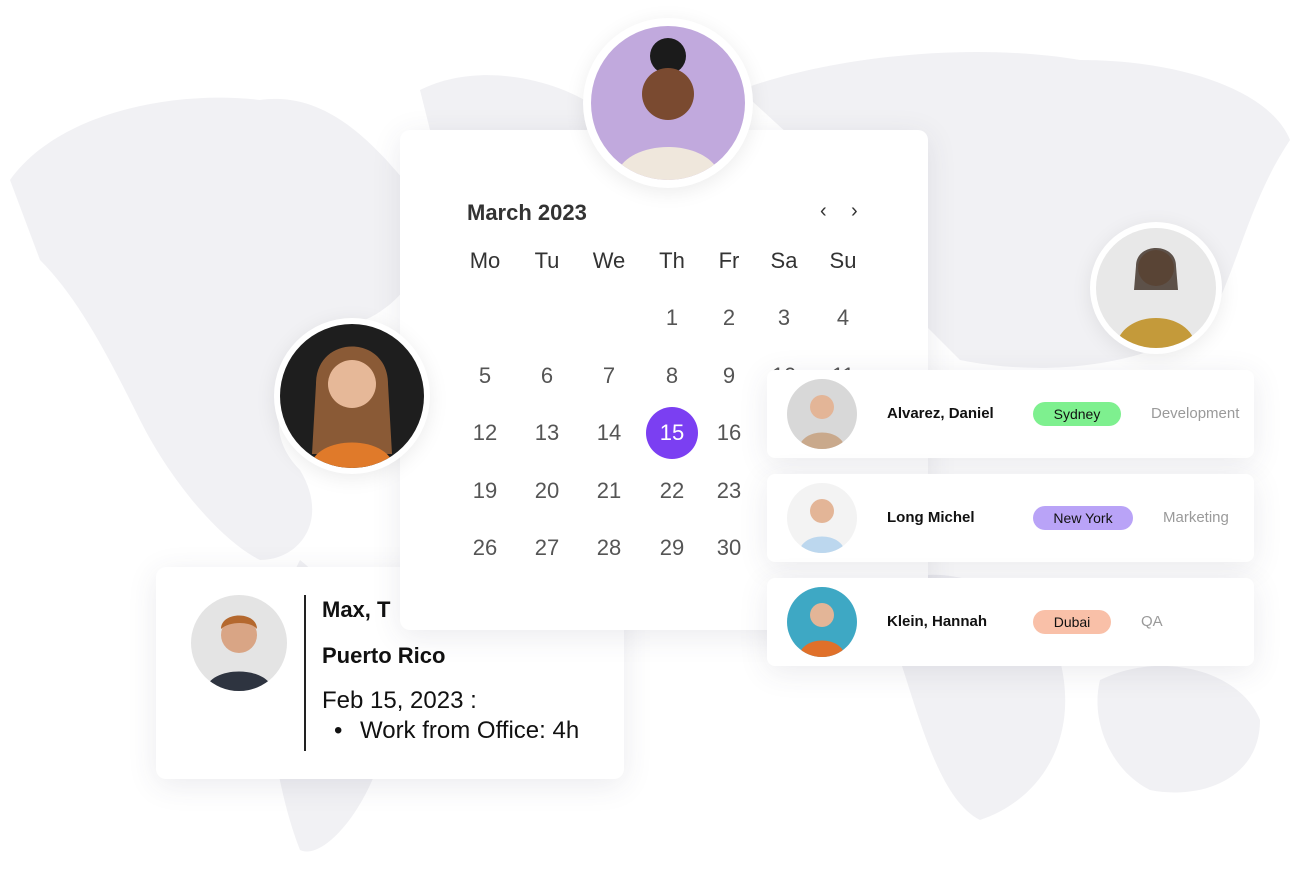 Image resolution: width=1300 pixels, height=872 pixels. I want to click on employee-row: Long Michel New York Marketing, so click(1010, 518).